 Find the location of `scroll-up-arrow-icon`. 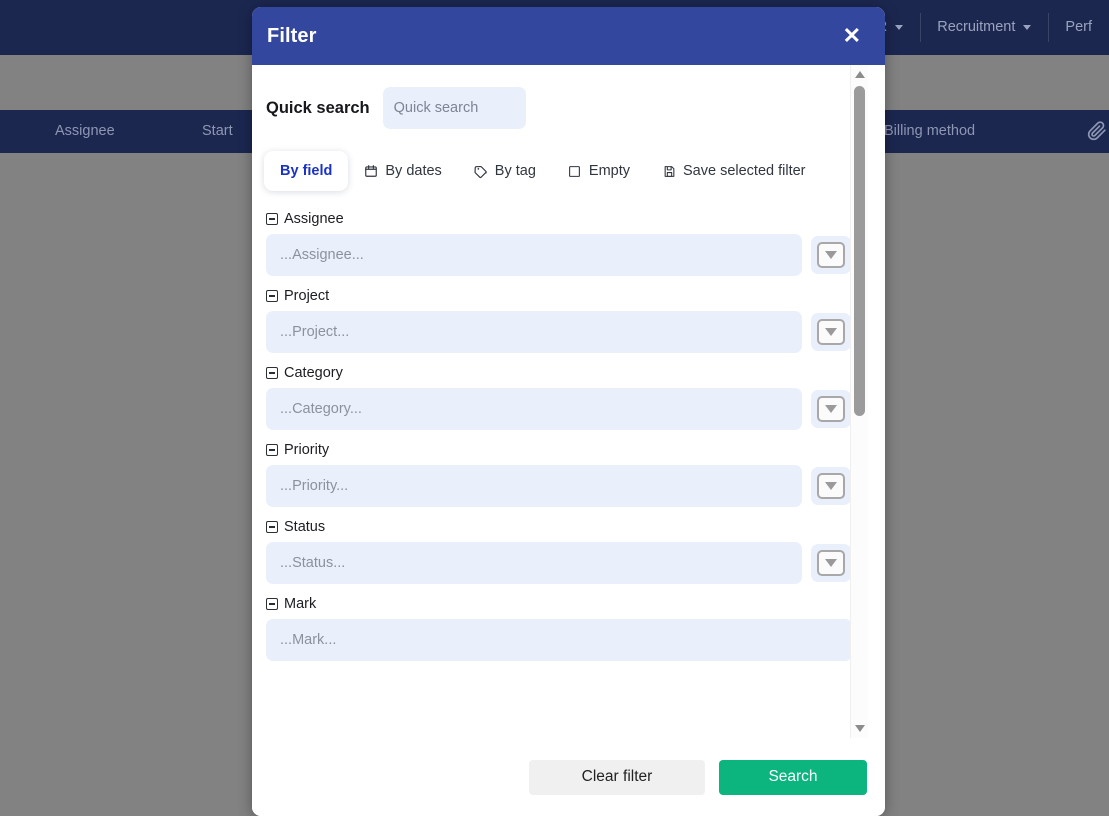

scroll-up-arrow-icon is located at coordinates (859, 74).